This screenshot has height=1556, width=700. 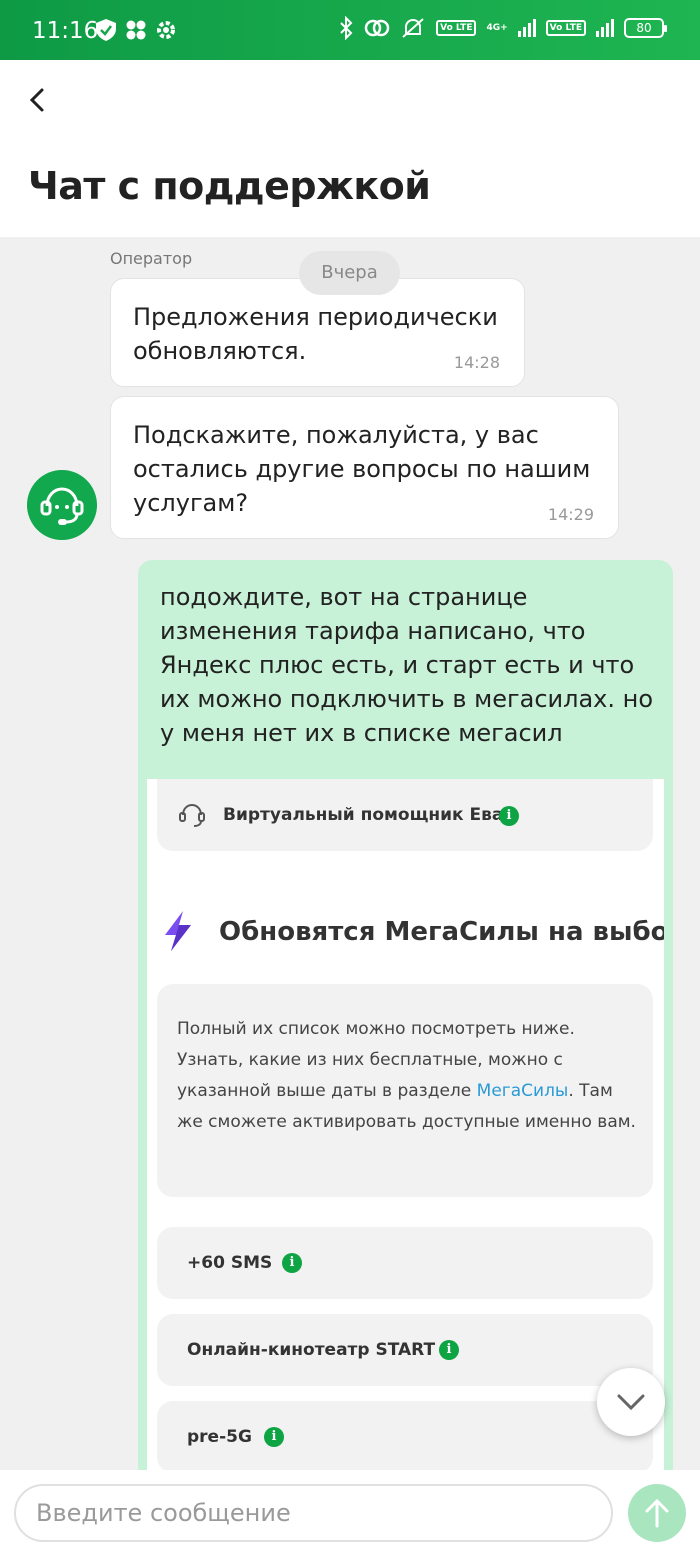 I want to click on scroll-down-button, so click(x=631, y=1402).